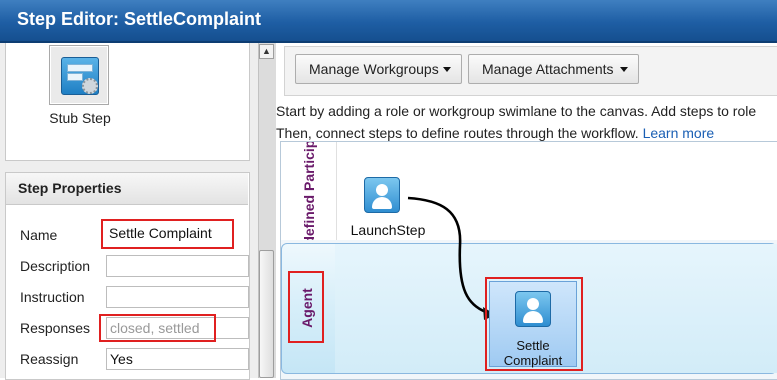 This screenshot has width=777, height=380. I want to click on launch-step-label: LaunchStep, so click(388, 230).